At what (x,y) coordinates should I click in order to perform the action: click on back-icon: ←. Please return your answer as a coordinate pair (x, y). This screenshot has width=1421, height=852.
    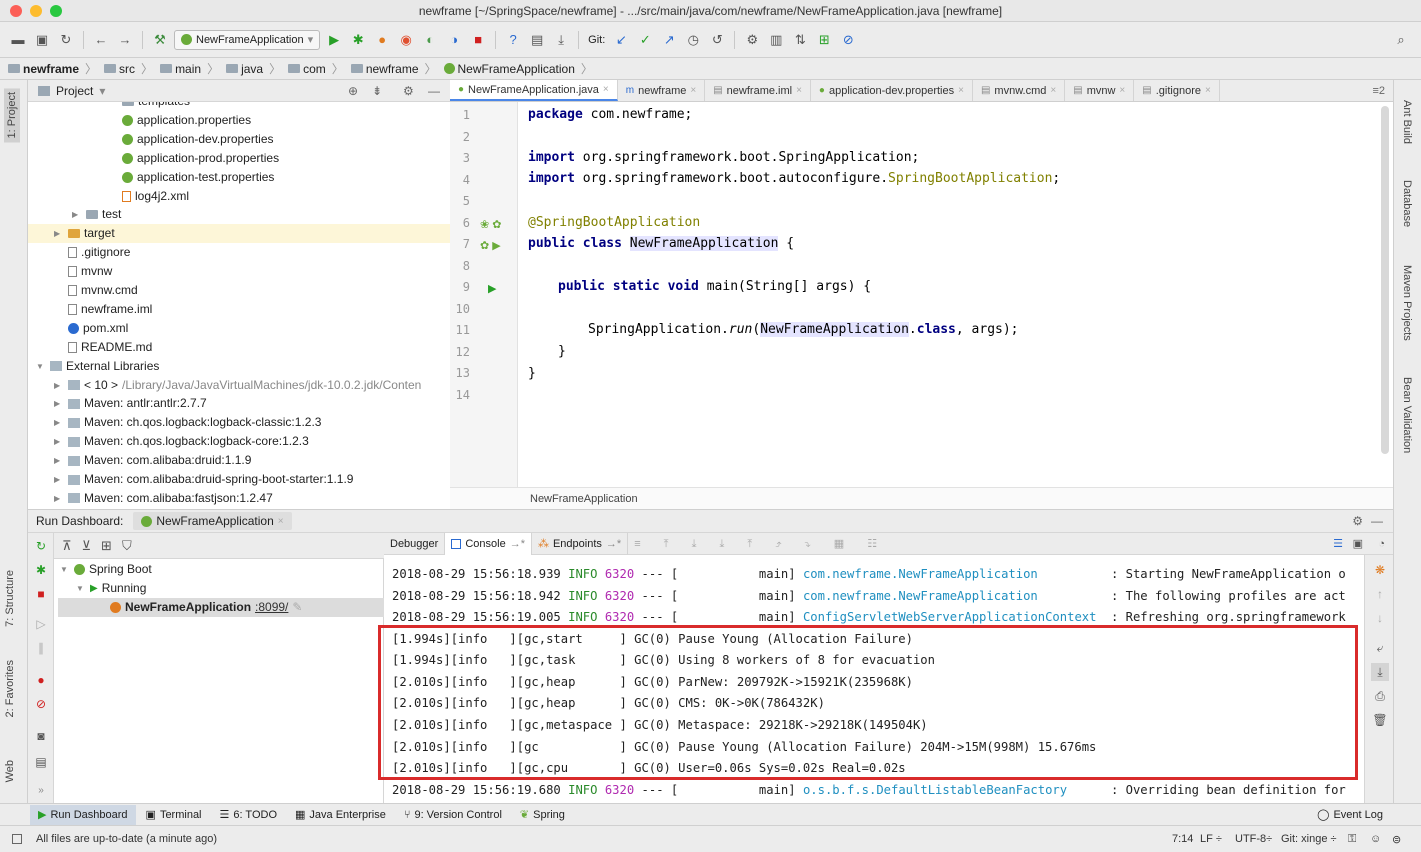
    Looking at the image, I should click on (101, 40).